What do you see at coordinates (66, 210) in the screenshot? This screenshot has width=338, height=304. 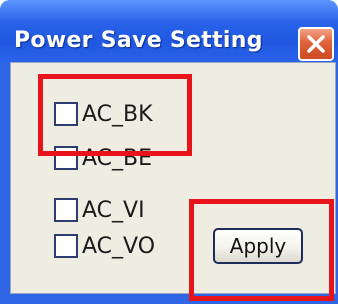 I see `checkbox-ac-vi` at bounding box center [66, 210].